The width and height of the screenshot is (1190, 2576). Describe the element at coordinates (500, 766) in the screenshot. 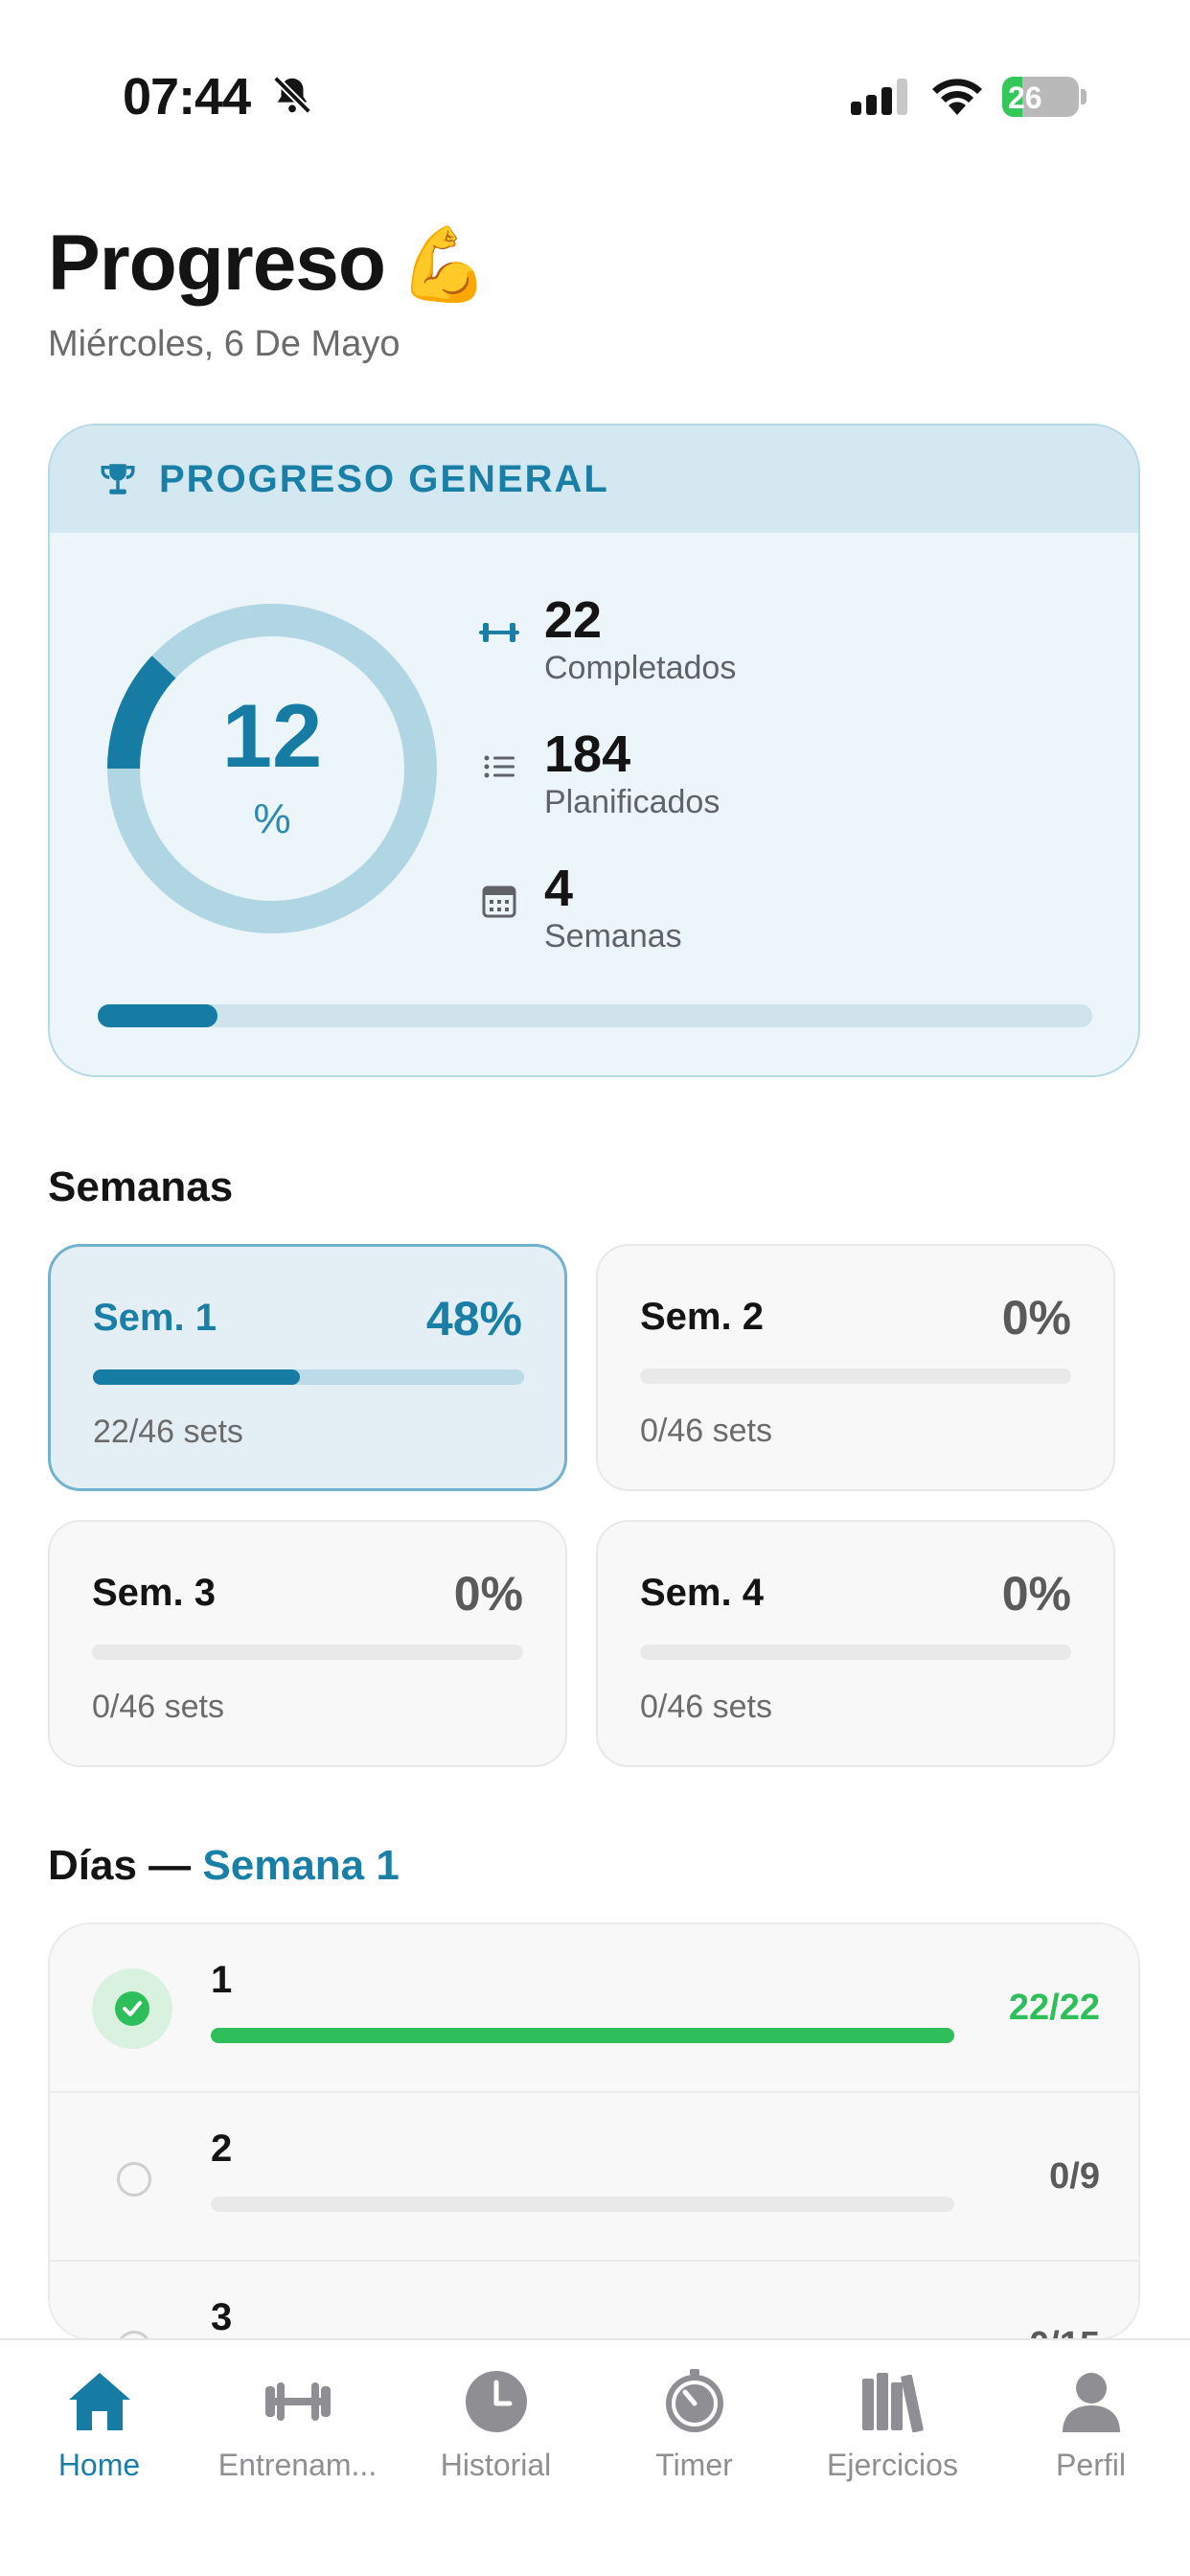

I see `list-icon` at that location.